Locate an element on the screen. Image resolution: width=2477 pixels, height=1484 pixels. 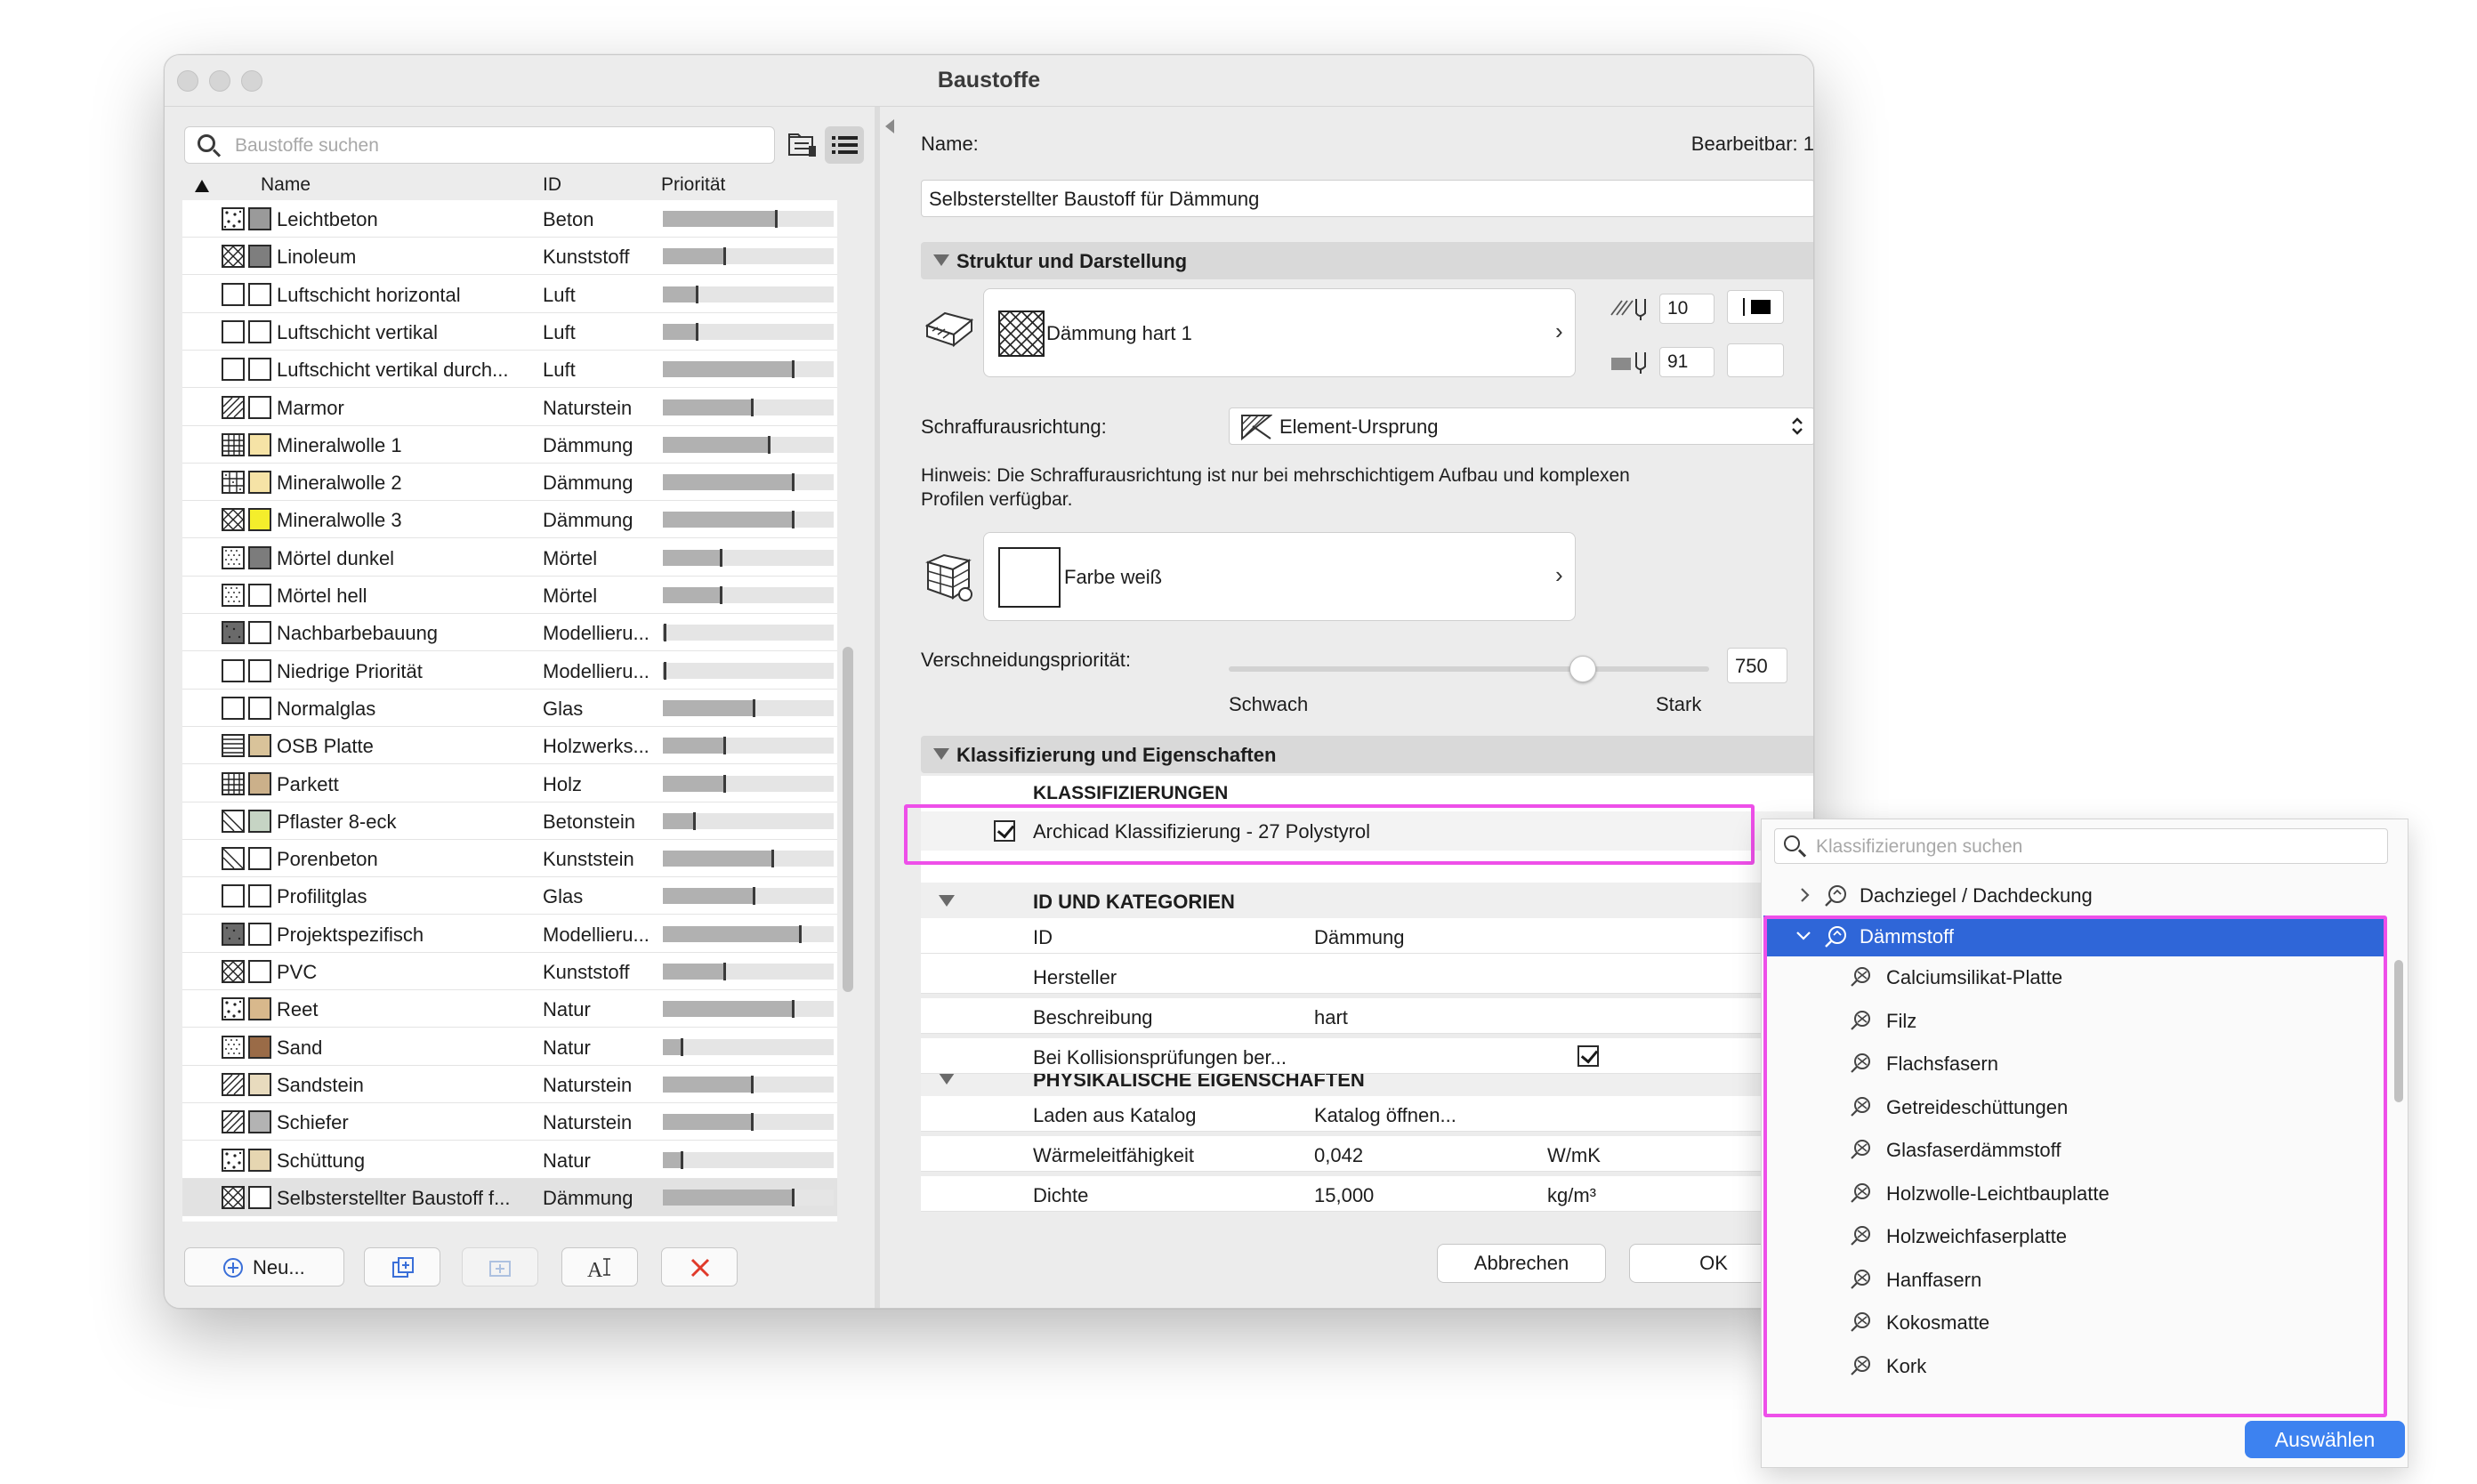
material-row: Reet Natur is located at coordinates (509, 1009).